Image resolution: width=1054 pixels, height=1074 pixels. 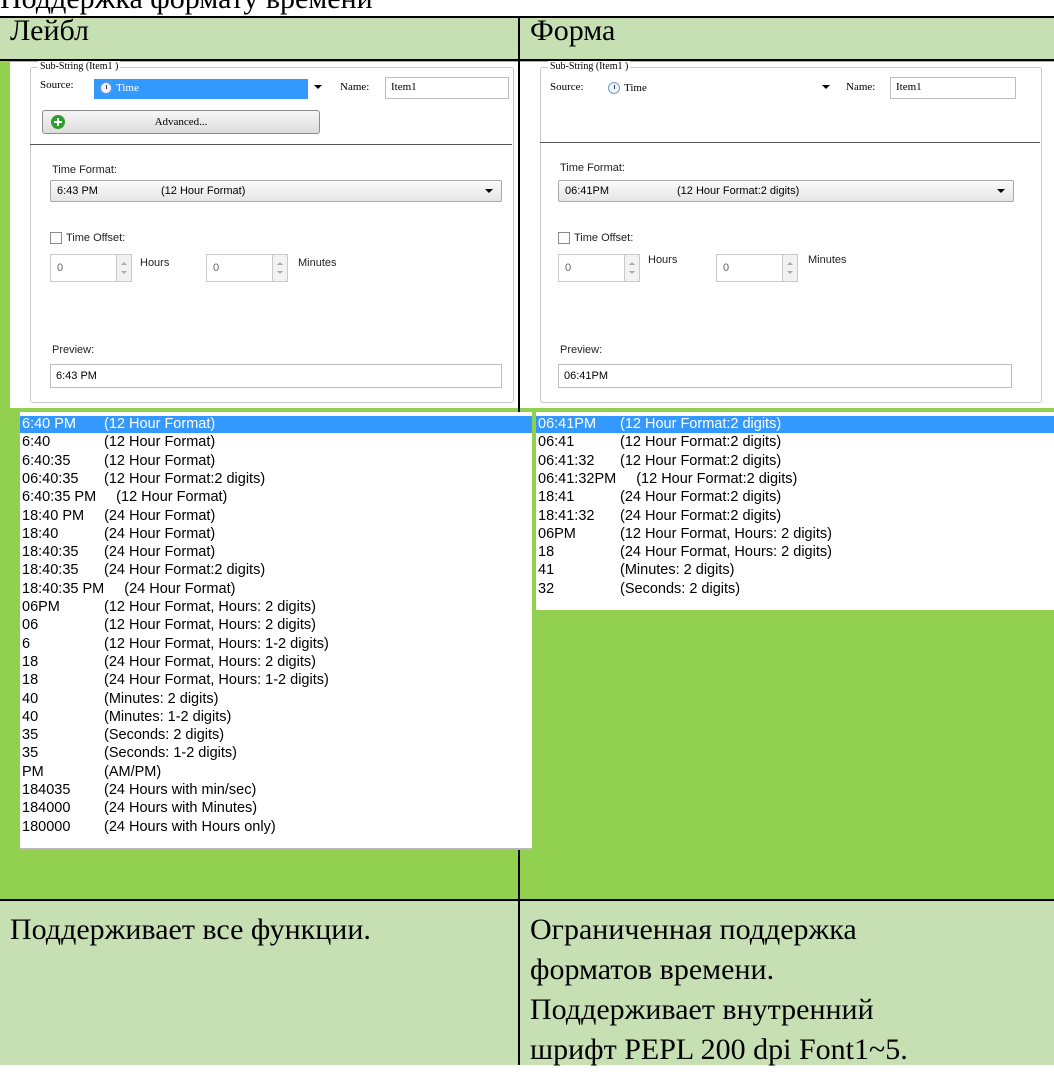 I want to click on right-time-offset-label: Time Offset:, so click(x=604, y=238).